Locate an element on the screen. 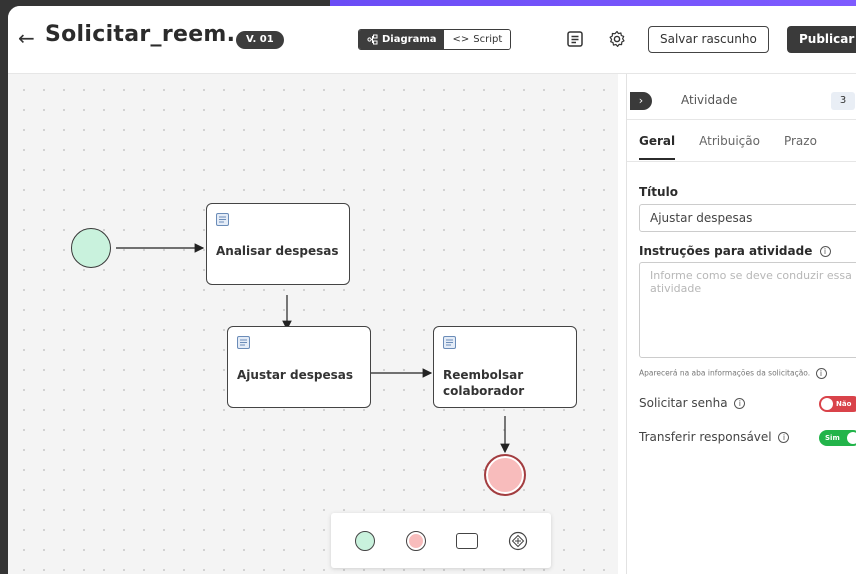  password-toggle: Não is located at coordinates (837, 404).